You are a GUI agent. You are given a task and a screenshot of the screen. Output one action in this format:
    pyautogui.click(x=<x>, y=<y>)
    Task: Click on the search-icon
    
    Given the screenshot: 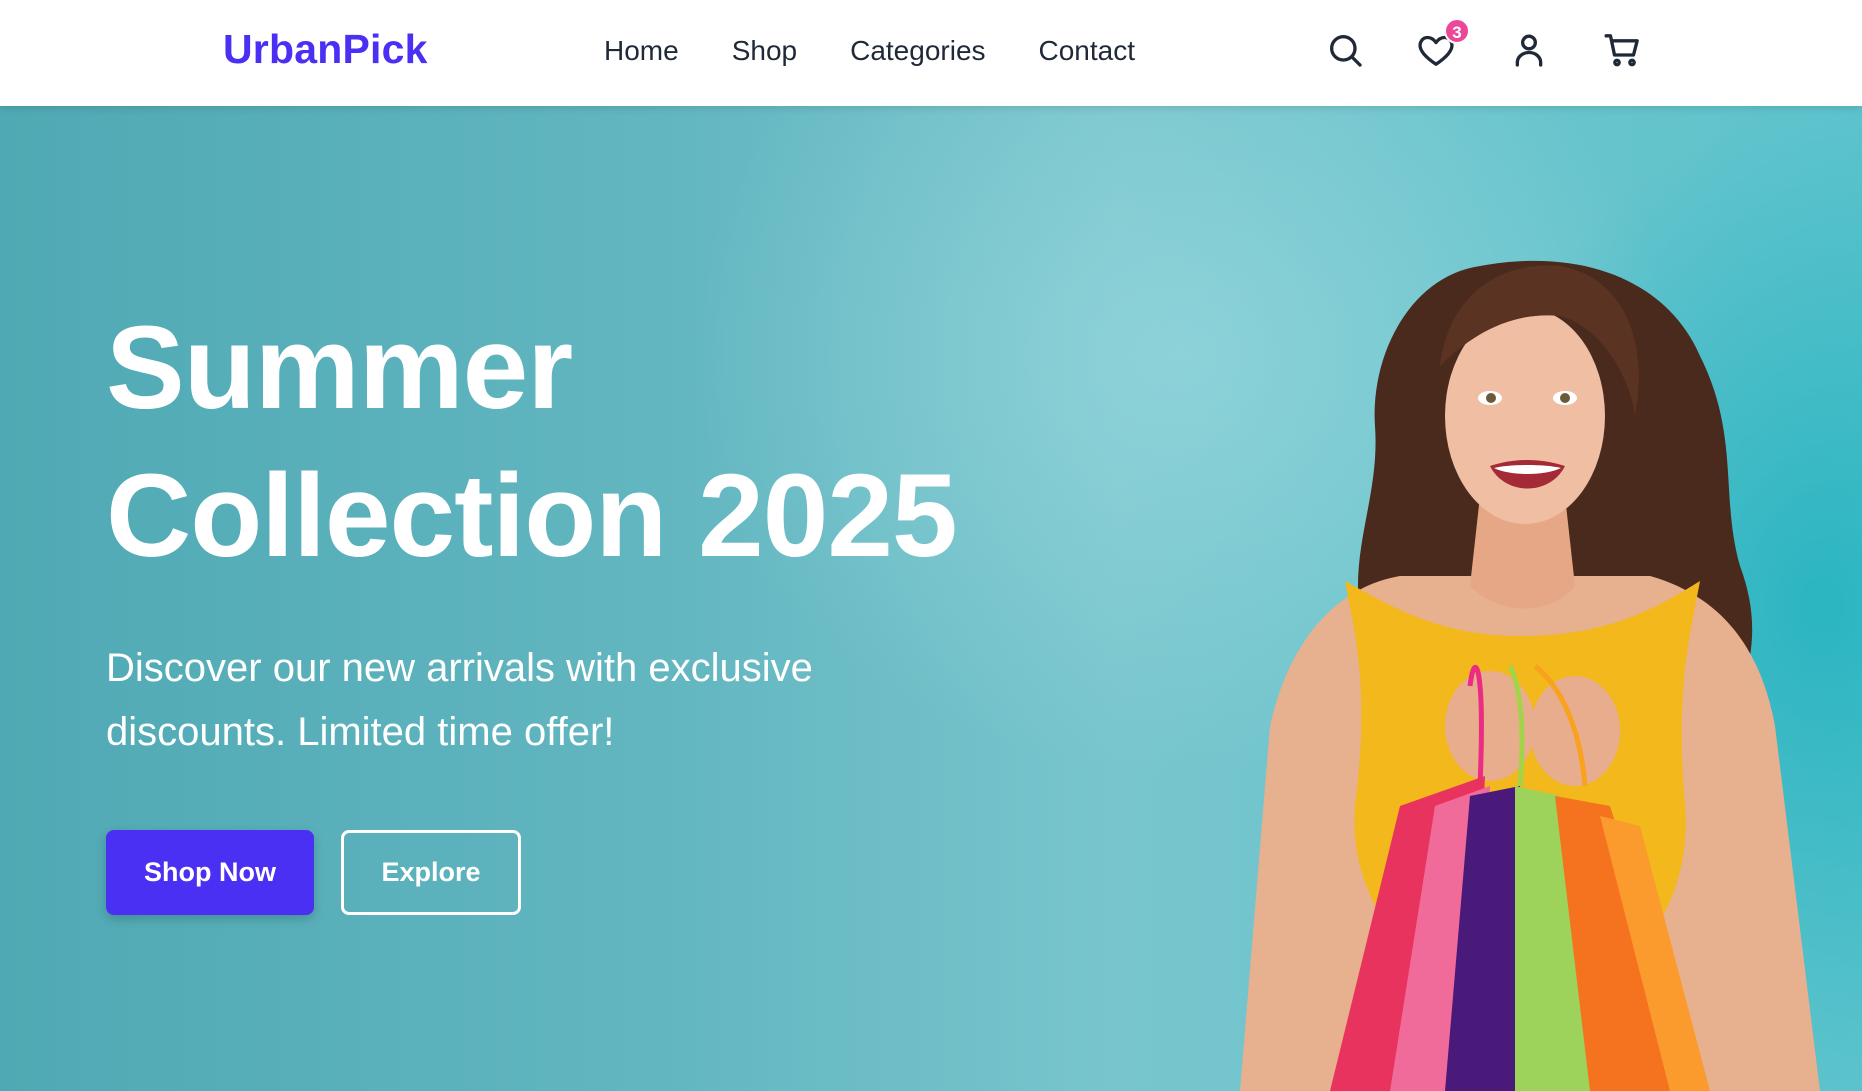 What is the action you would take?
    pyautogui.click(x=1346, y=51)
    